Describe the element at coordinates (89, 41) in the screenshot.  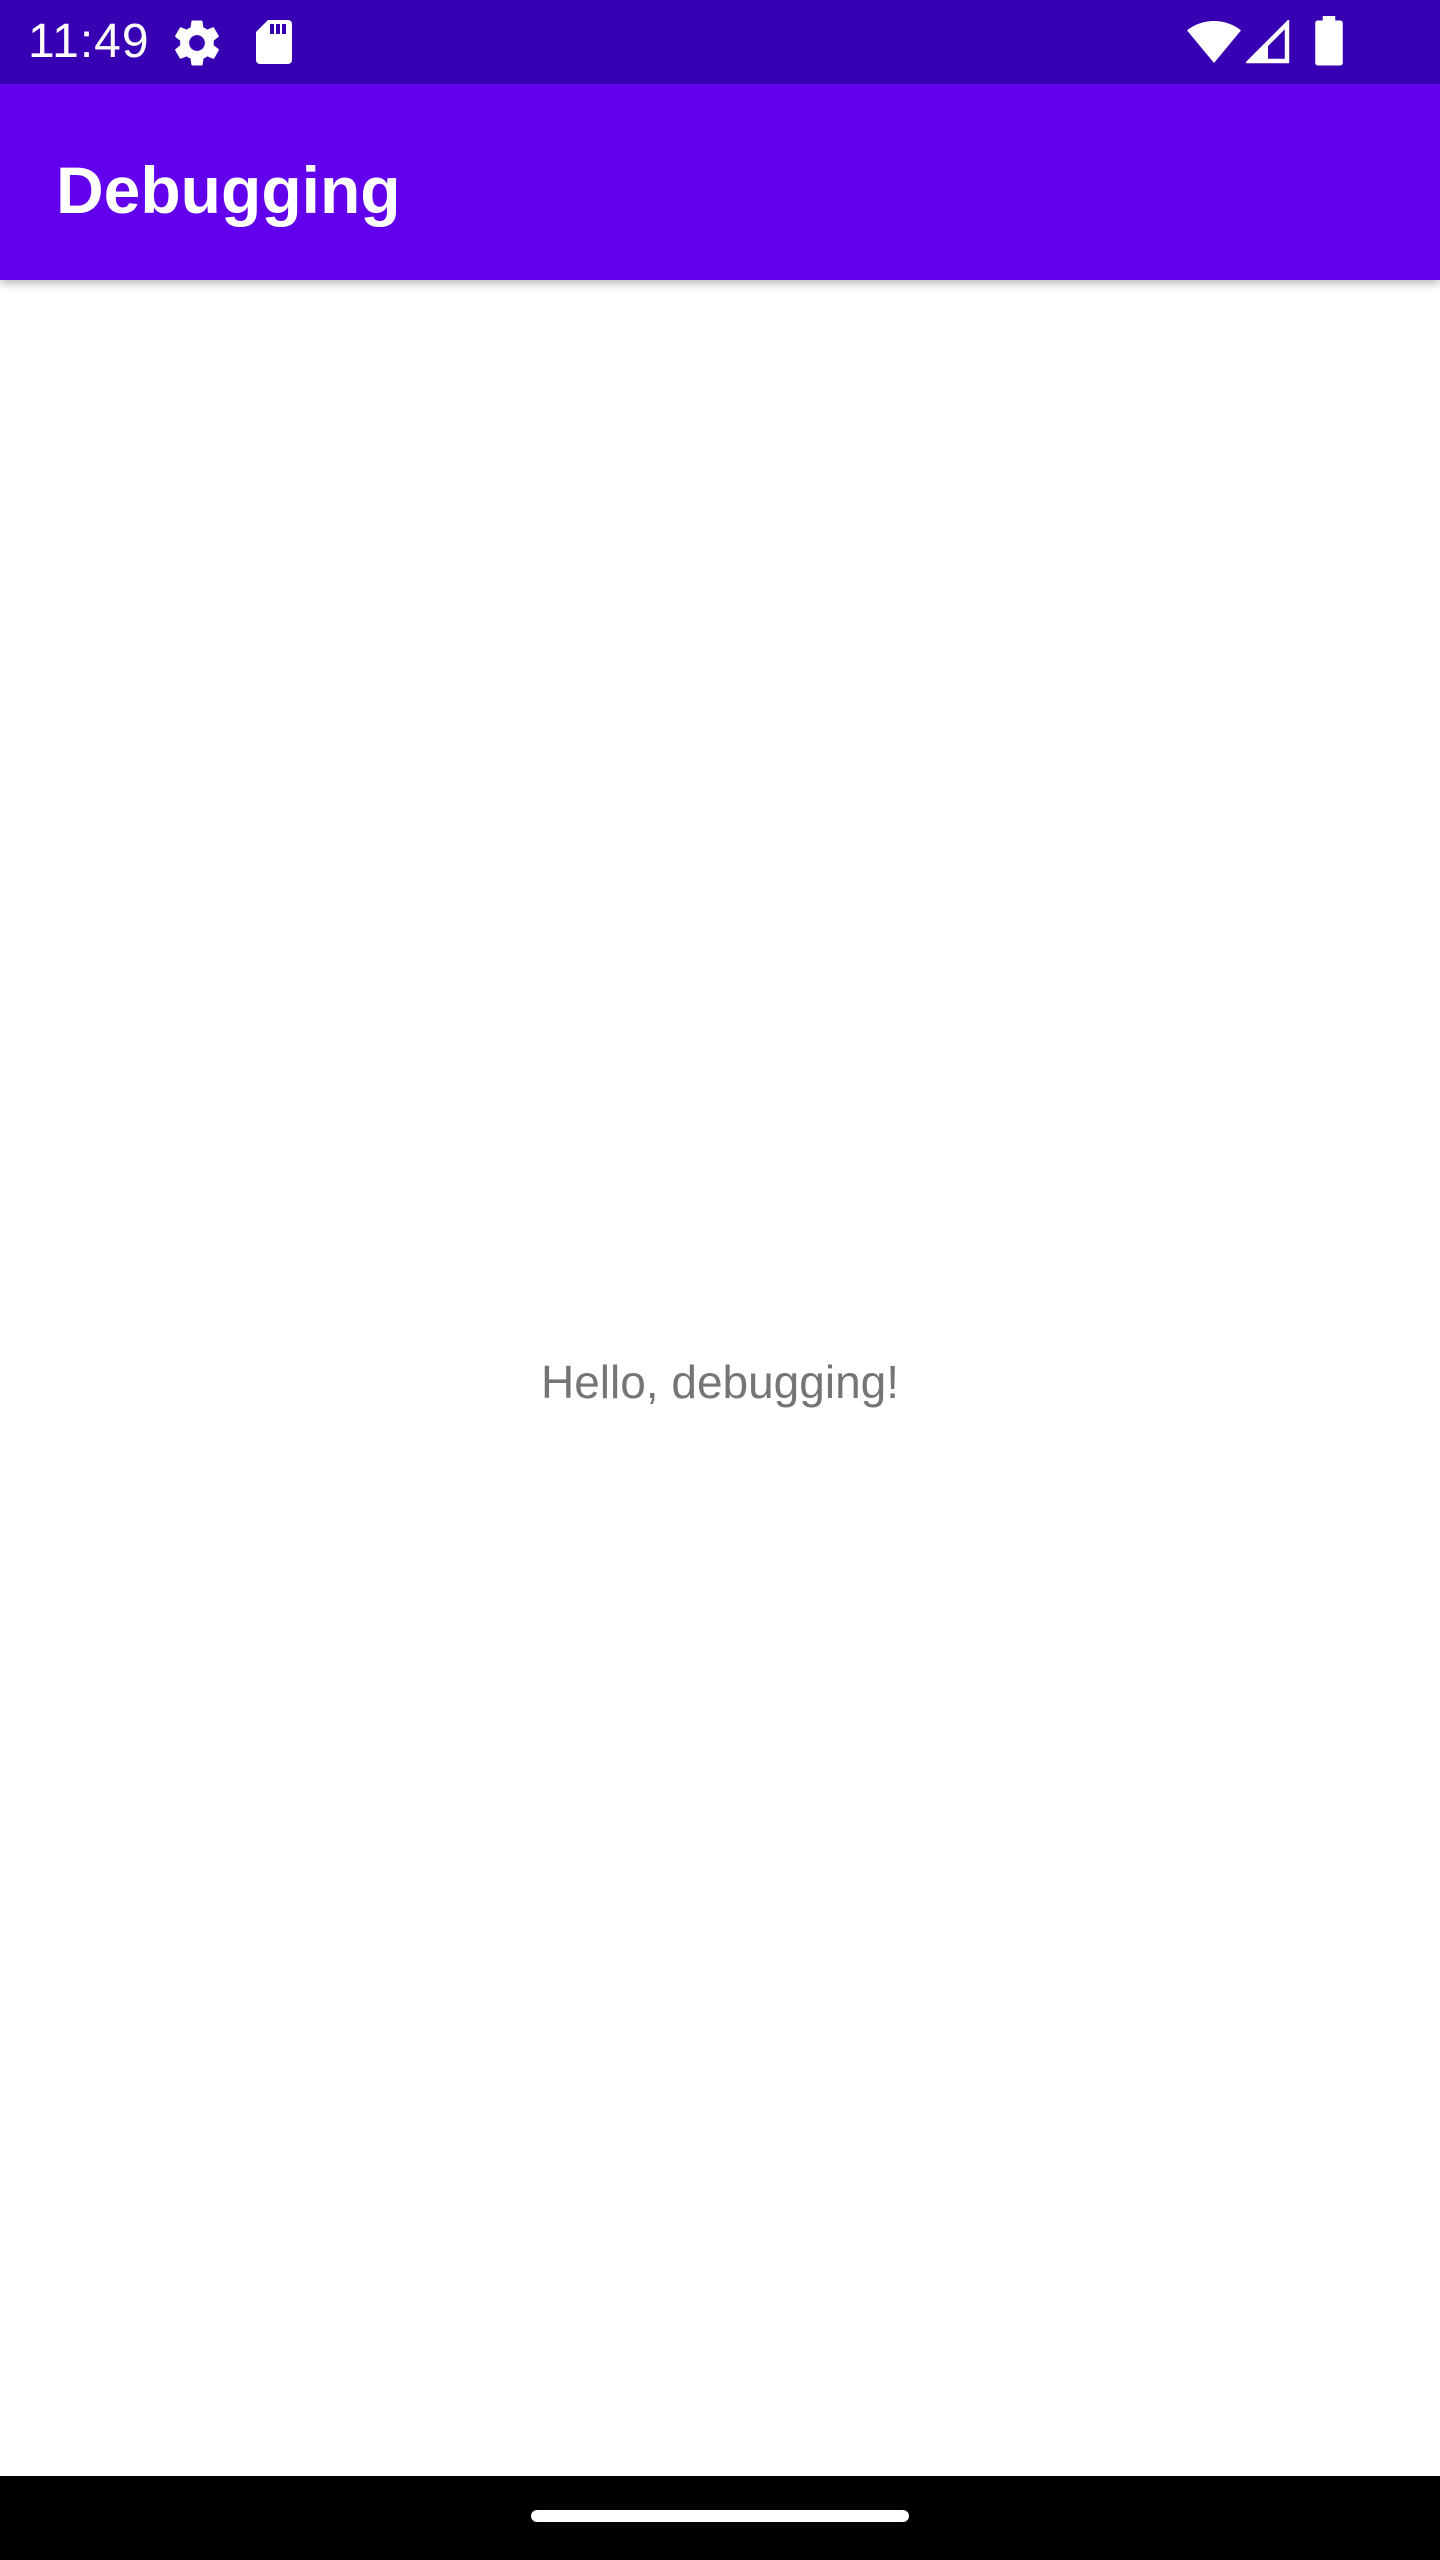
I see `status-time: 11:49` at that location.